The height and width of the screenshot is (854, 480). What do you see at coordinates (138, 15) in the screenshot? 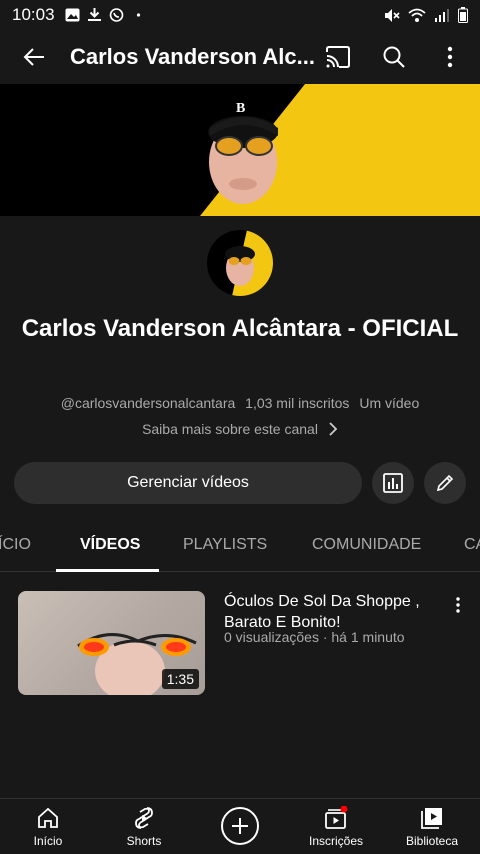
I see `dot-icon` at bounding box center [138, 15].